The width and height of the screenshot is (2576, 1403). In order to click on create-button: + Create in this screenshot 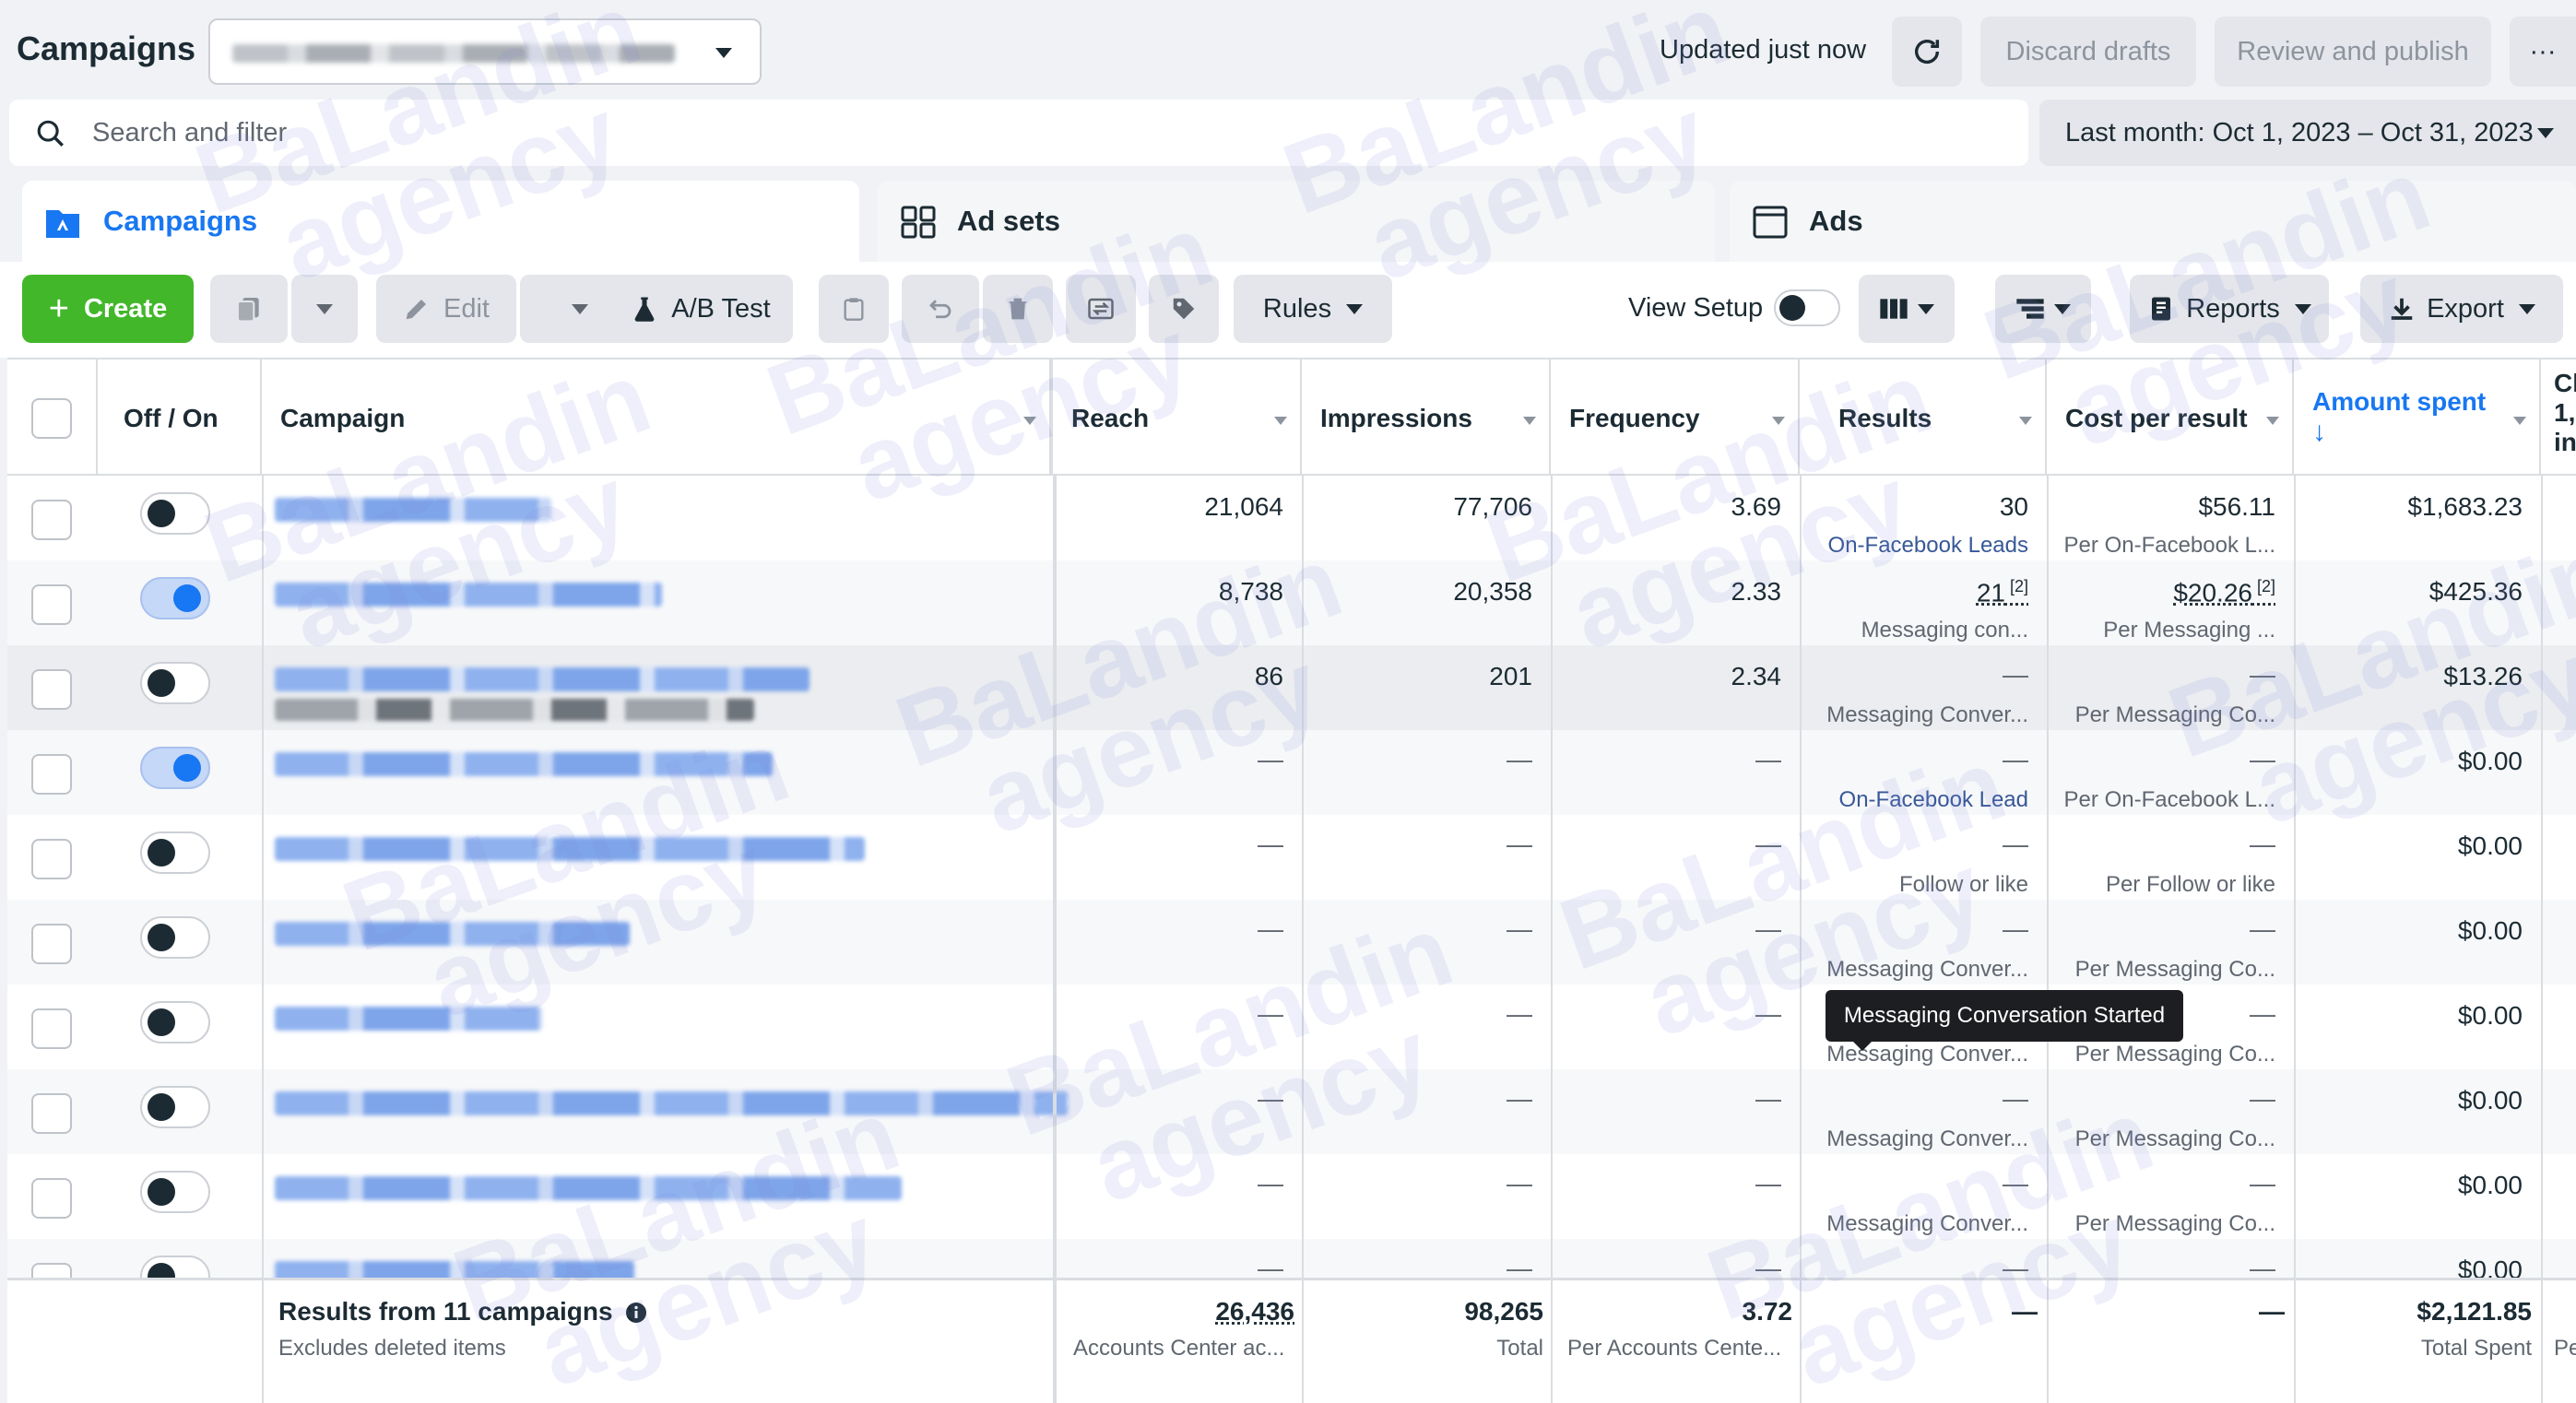, I will do `click(108, 309)`.